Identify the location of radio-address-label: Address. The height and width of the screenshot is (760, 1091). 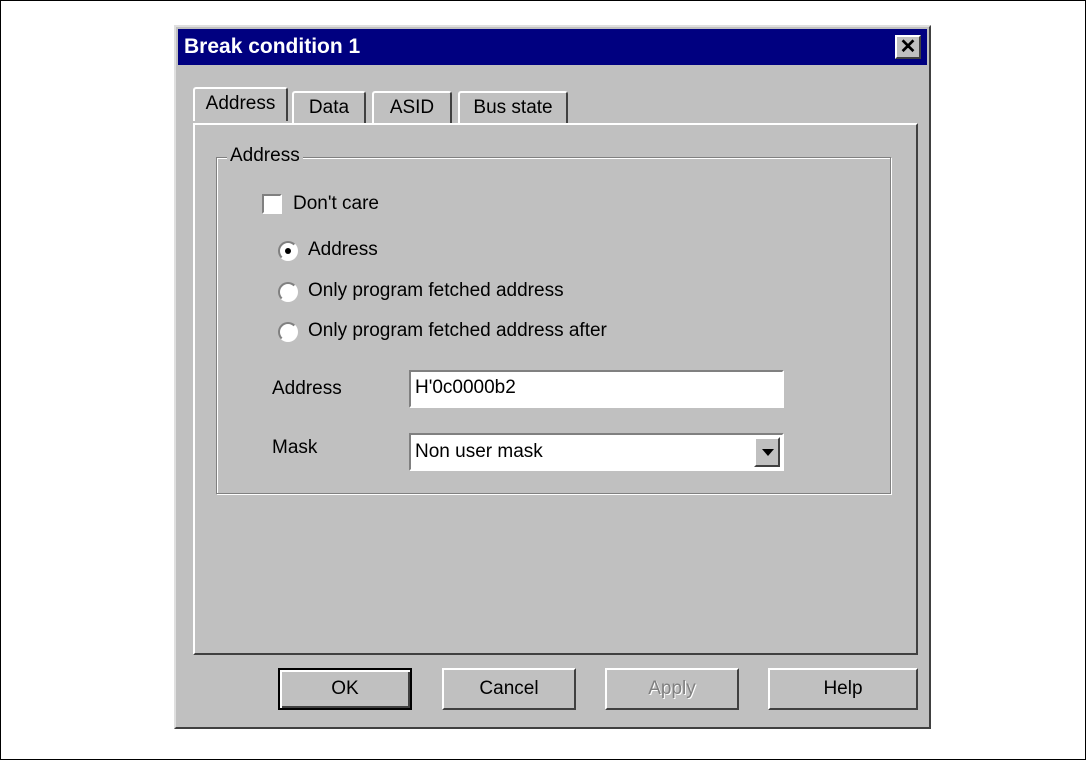
(343, 250).